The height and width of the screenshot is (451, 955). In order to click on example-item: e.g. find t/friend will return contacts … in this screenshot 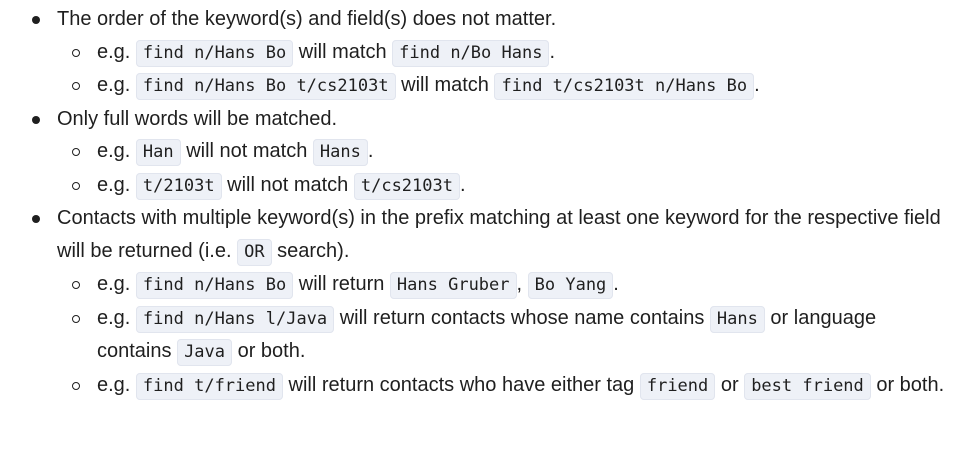, I will do `click(506, 386)`.